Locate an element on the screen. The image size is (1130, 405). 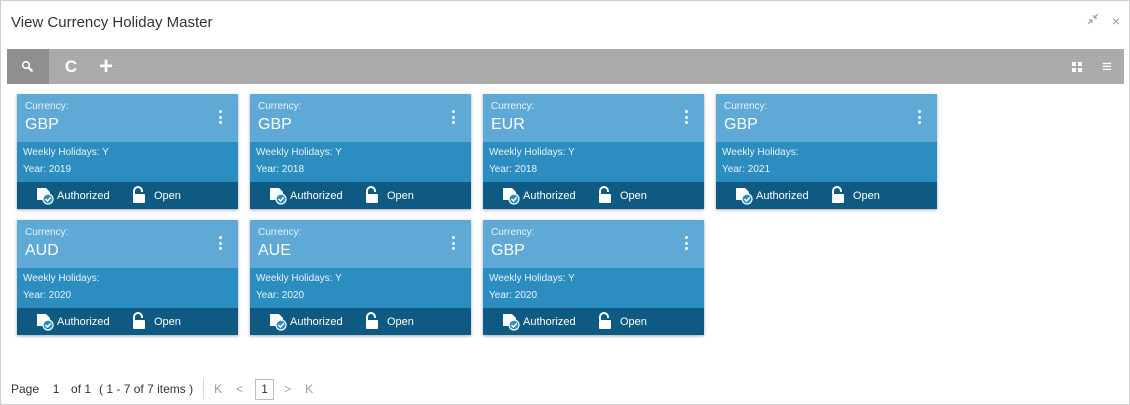
refresh-button: C is located at coordinates (71, 66).